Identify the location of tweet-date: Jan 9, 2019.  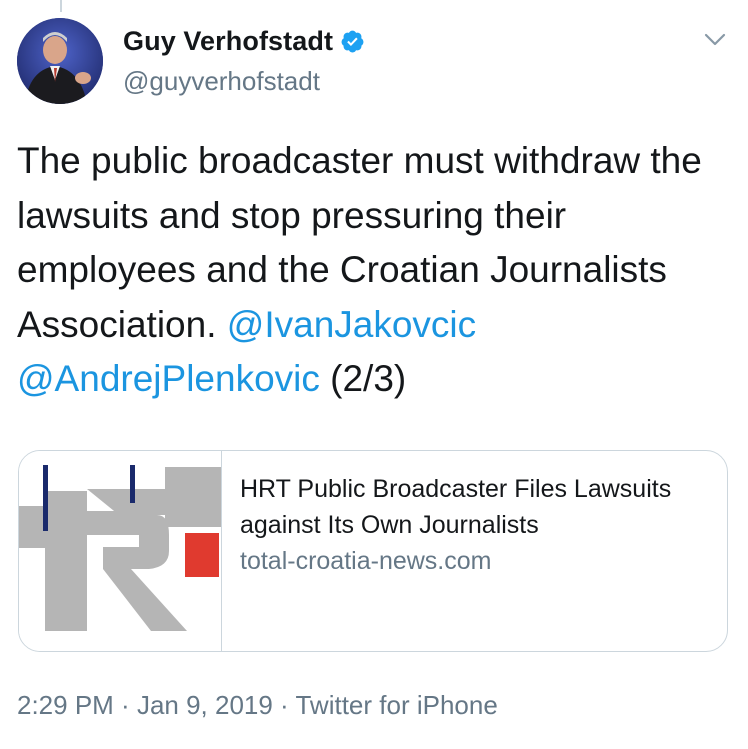
(205, 705).